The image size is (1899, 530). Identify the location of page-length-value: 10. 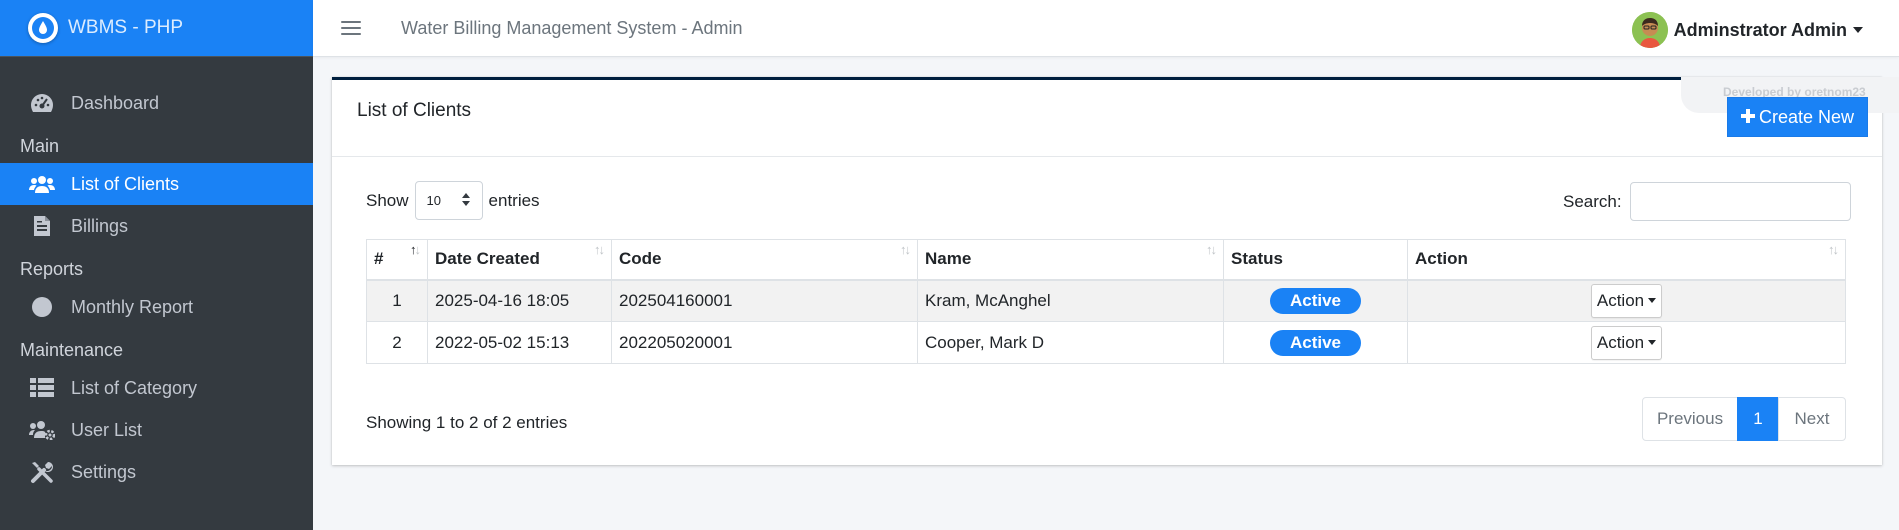
(433, 200).